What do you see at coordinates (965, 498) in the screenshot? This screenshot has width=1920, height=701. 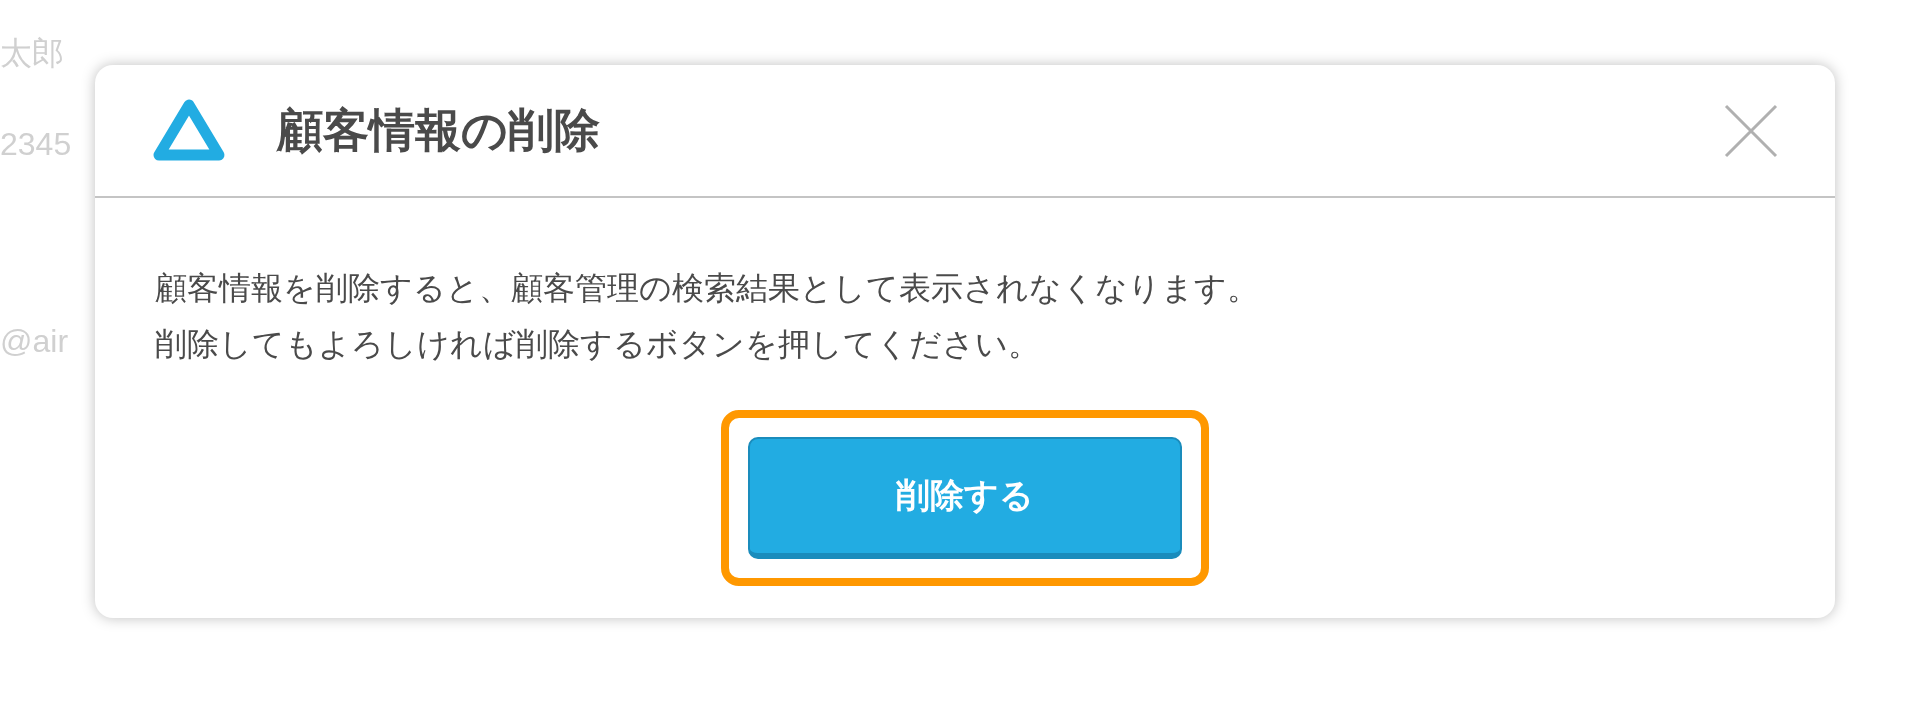 I see `delete-button: 削除する` at bounding box center [965, 498].